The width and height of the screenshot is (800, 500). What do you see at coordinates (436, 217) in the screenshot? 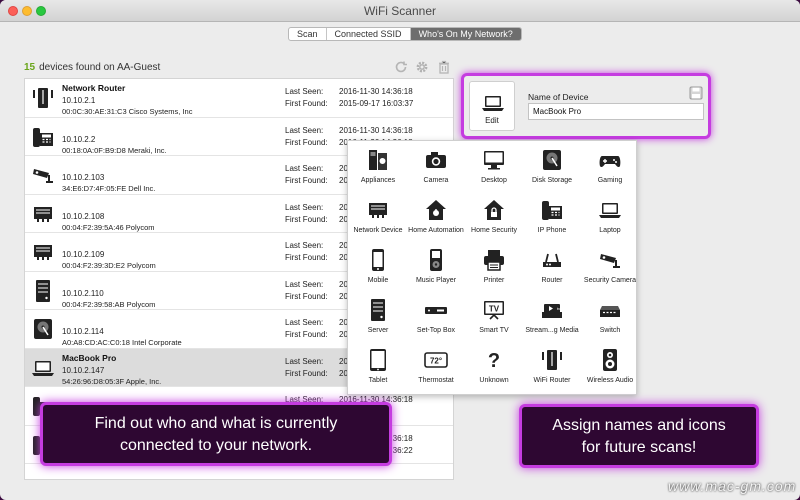
I see `icon-option-home-automation: Home Automation` at bounding box center [436, 217].